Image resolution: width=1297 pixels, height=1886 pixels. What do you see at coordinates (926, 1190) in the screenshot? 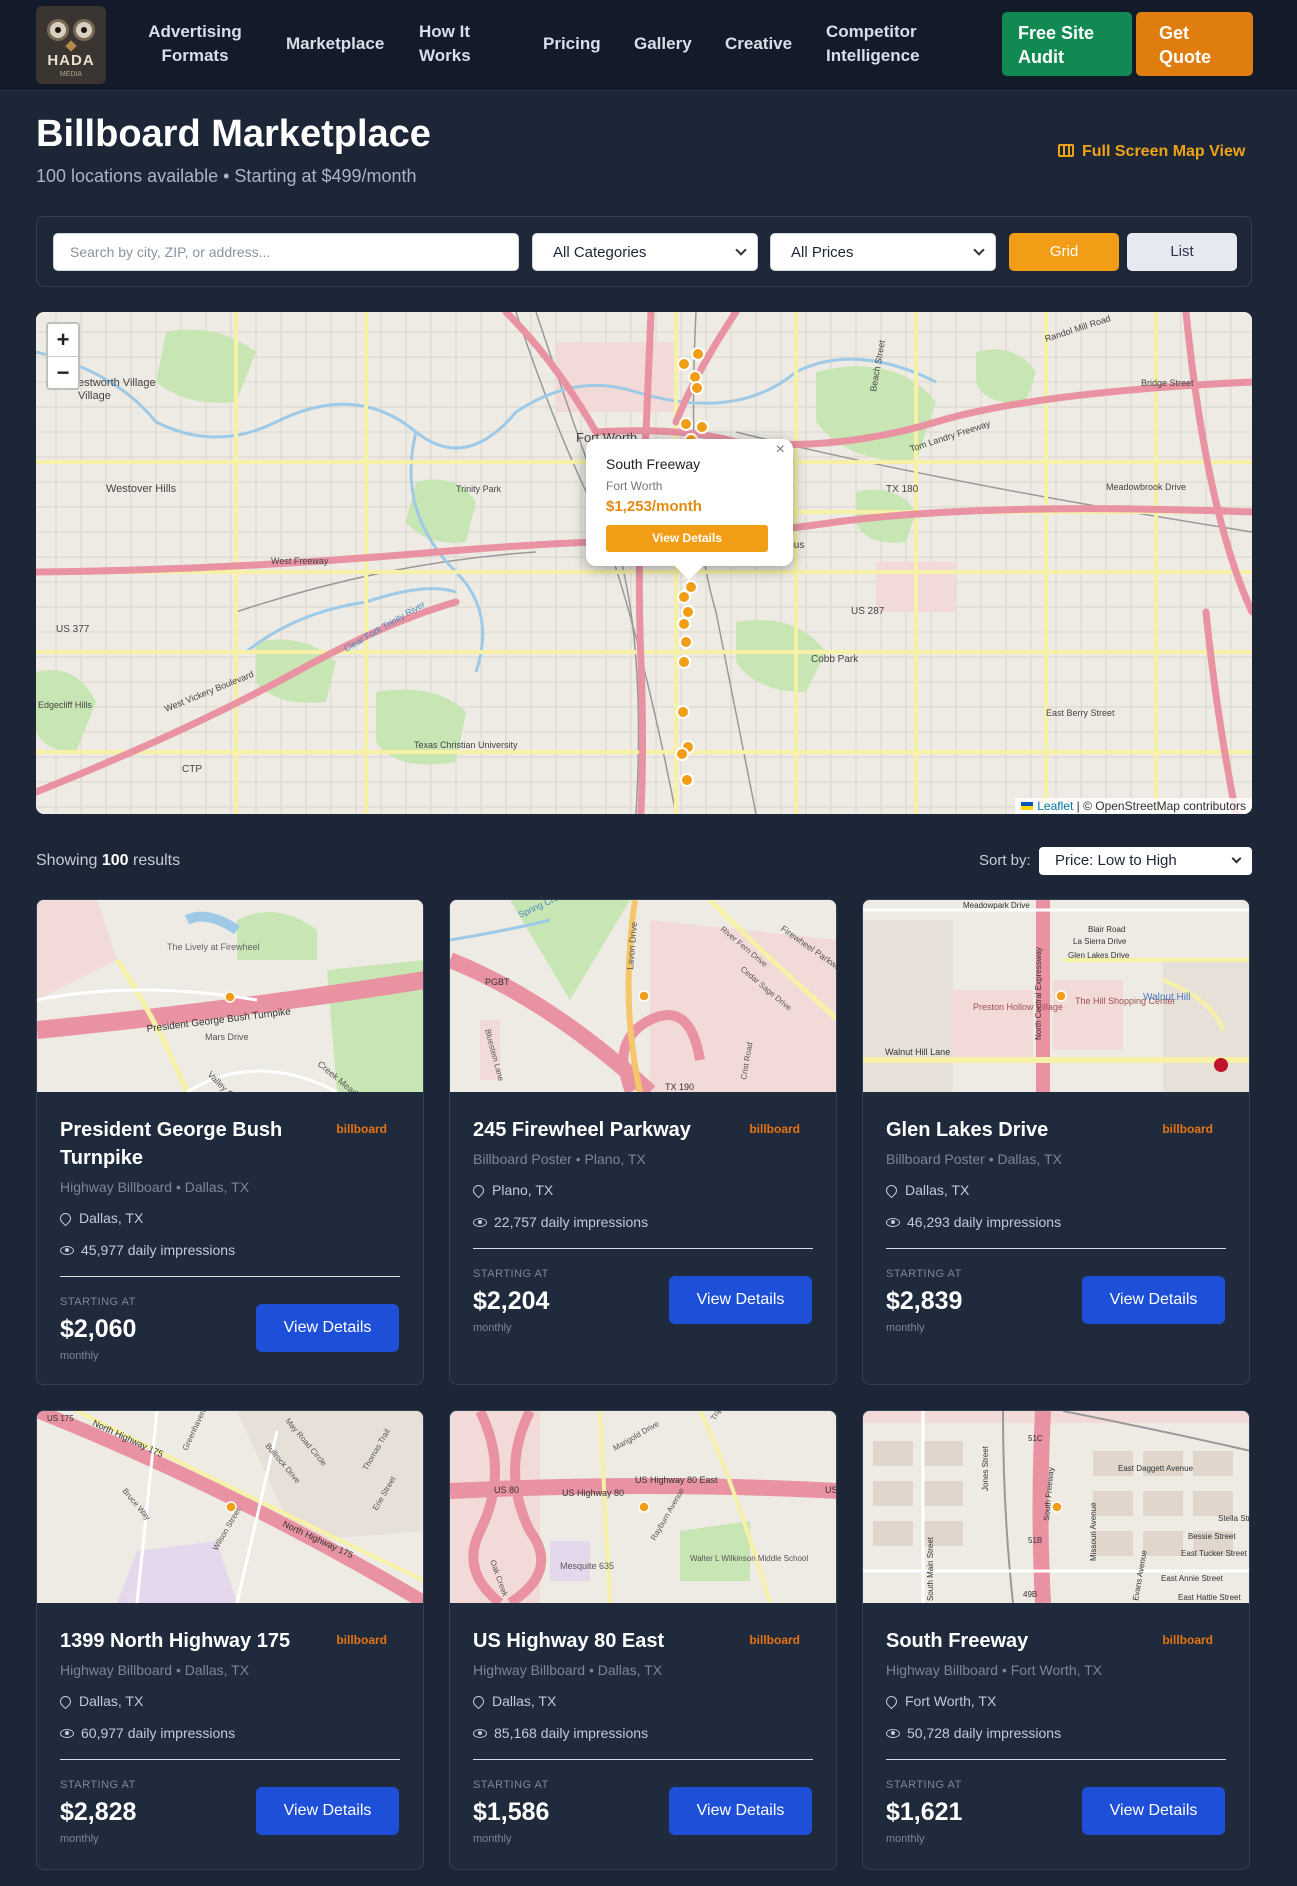
I see `card-location: Dallas, TX` at bounding box center [926, 1190].